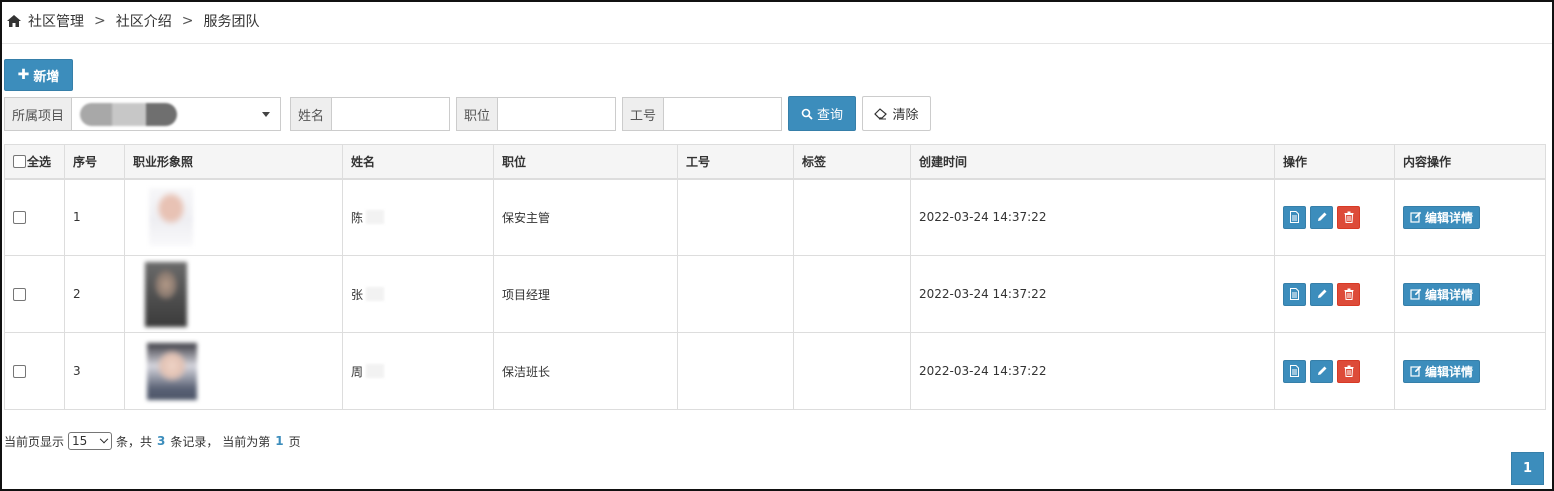 Image resolution: width=1554 pixels, height=491 pixels. What do you see at coordinates (585, 371) in the screenshot?
I see `staff-position: 保洁班长` at bounding box center [585, 371].